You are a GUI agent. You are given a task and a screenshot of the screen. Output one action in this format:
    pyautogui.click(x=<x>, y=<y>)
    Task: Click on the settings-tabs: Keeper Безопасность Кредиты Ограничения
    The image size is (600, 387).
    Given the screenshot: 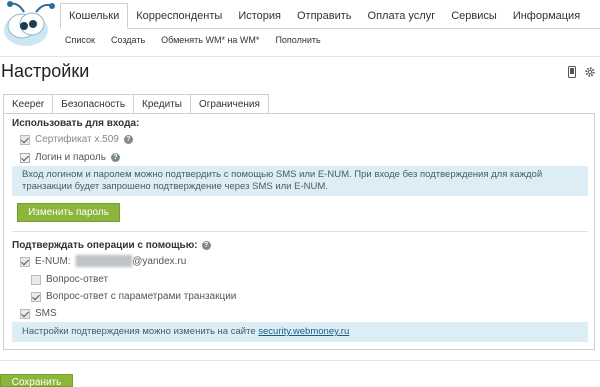 What is the action you would take?
    pyautogui.click(x=136, y=104)
    